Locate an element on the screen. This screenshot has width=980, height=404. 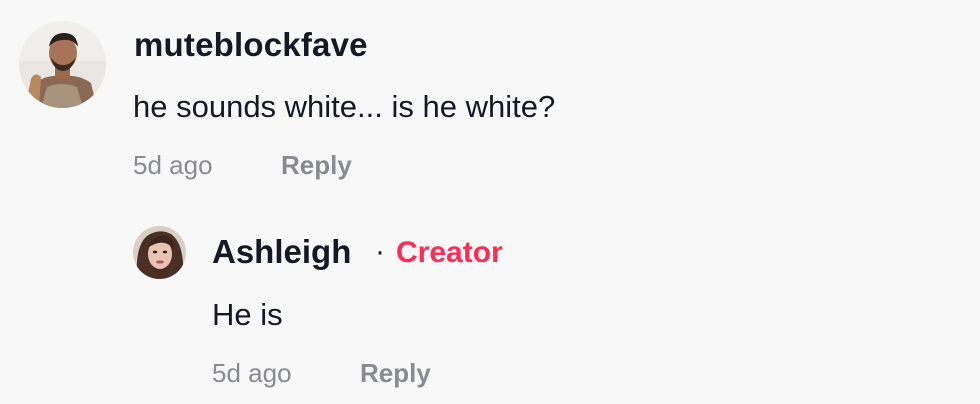
comment-username: muteblockfave is located at coordinates (251, 45).